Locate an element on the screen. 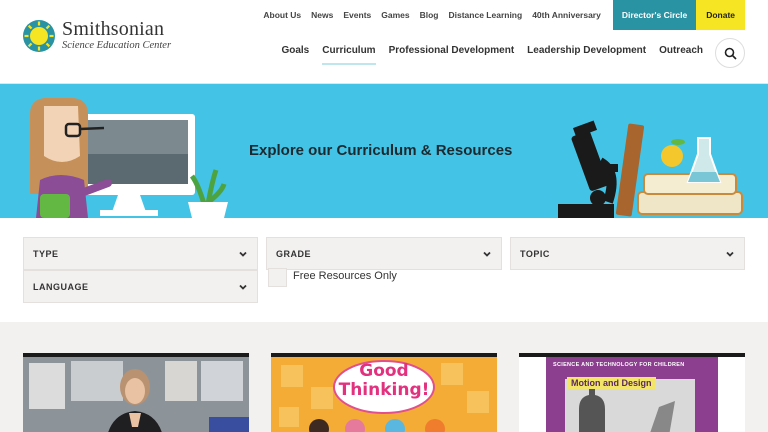 The height and width of the screenshot is (432, 768). util-link-40th-anniversary: 40th Anniversary is located at coordinates (566, 15).